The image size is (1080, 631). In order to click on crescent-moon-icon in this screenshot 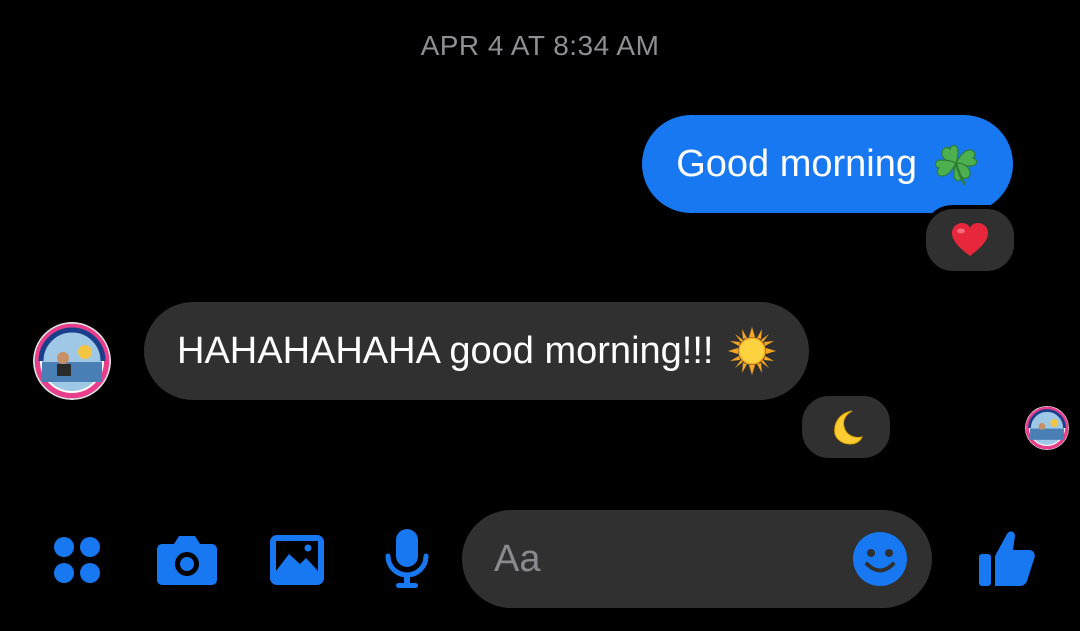, I will do `click(848, 427)`.